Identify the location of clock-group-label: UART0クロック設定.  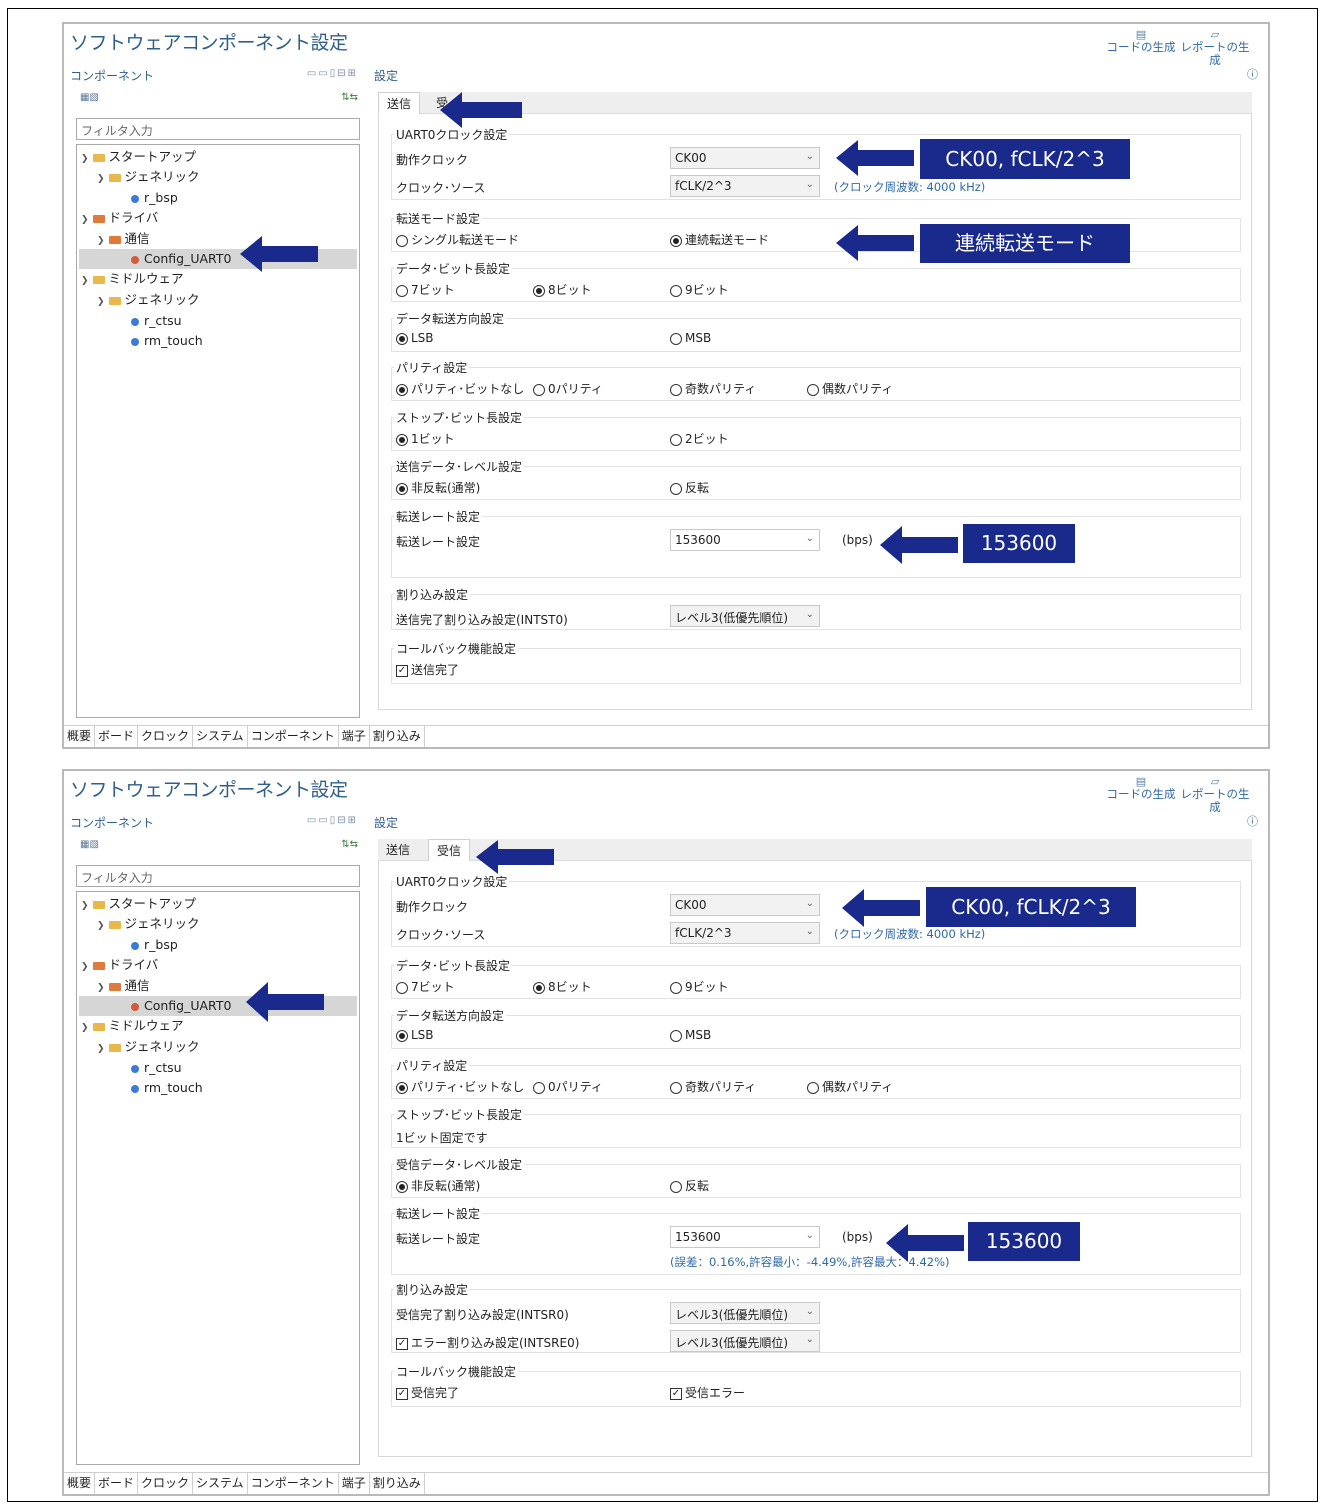
(452, 134).